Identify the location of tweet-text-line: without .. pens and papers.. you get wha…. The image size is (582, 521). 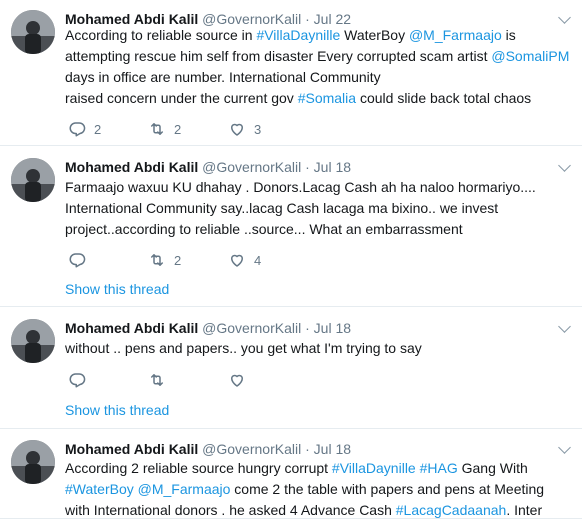
(317, 348).